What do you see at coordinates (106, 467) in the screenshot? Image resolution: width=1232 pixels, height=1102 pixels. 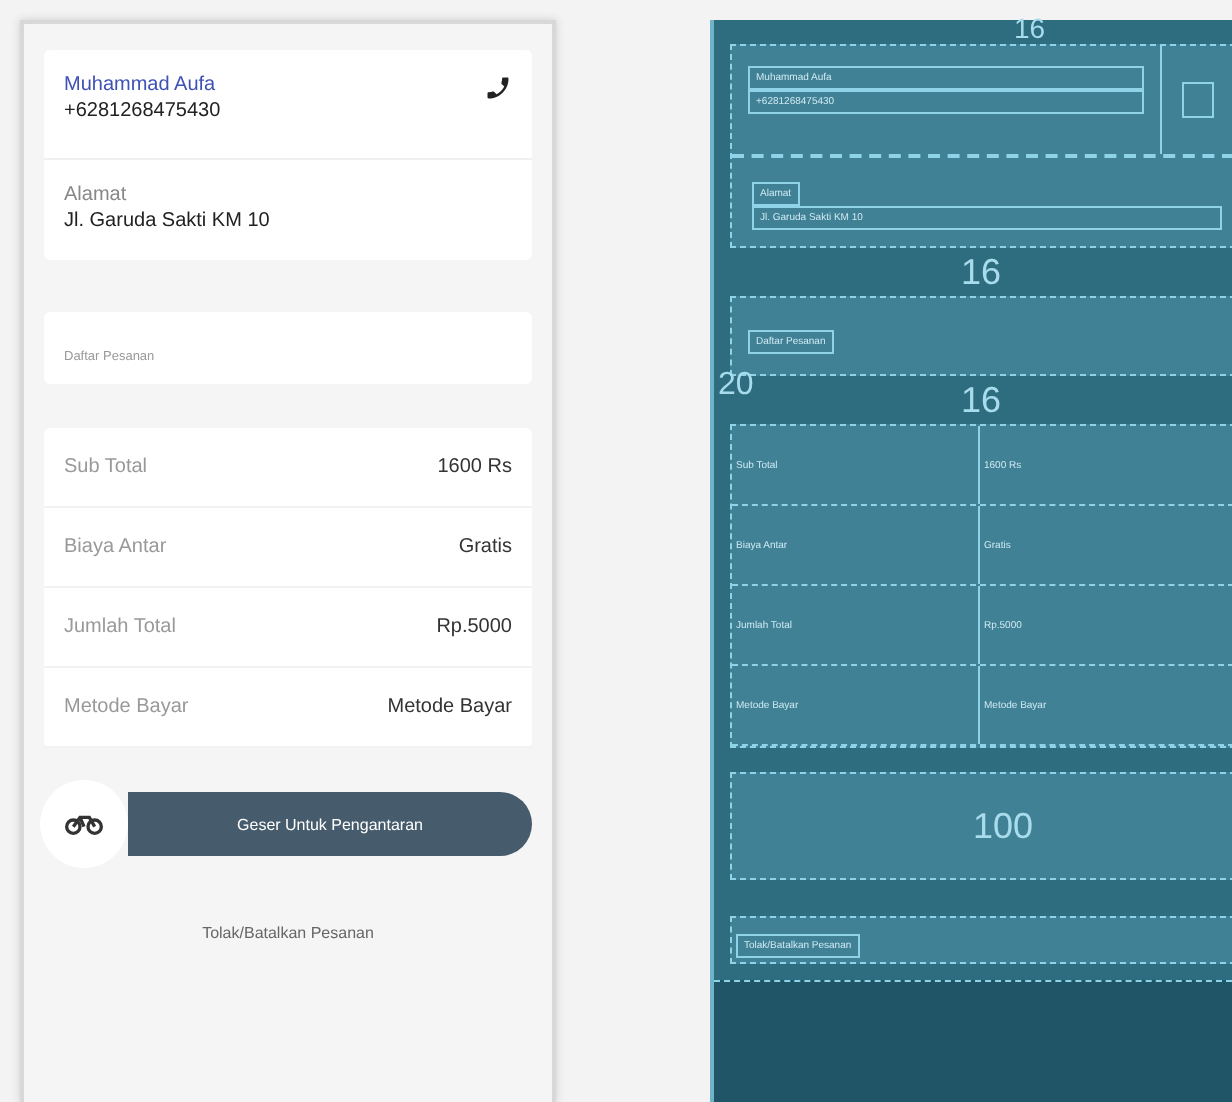 I see `summary-label: Sub Total` at bounding box center [106, 467].